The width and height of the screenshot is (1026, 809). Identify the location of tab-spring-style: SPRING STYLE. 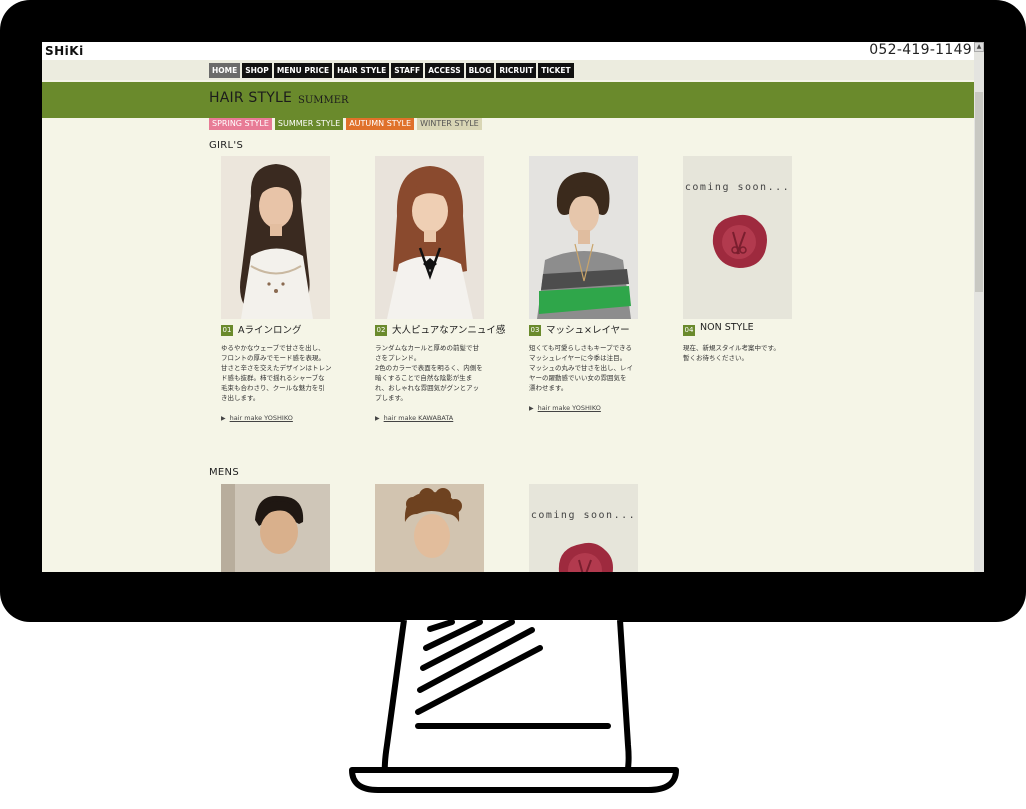
(240, 124).